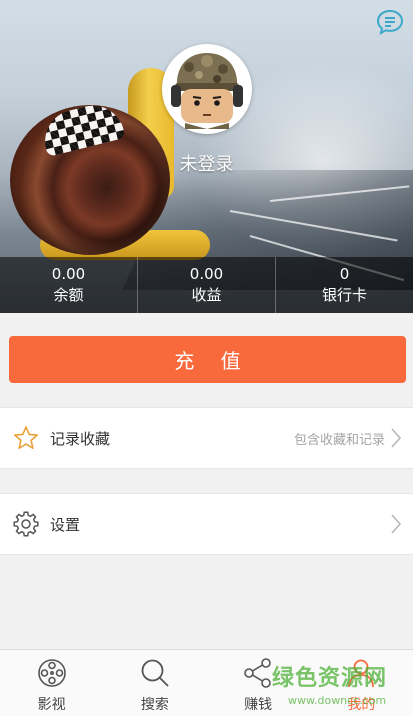 This screenshot has height=716, width=413. Describe the element at coordinates (344, 285) in the screenshot. I see `bank-card-stat: 0 银行卡` at that location.